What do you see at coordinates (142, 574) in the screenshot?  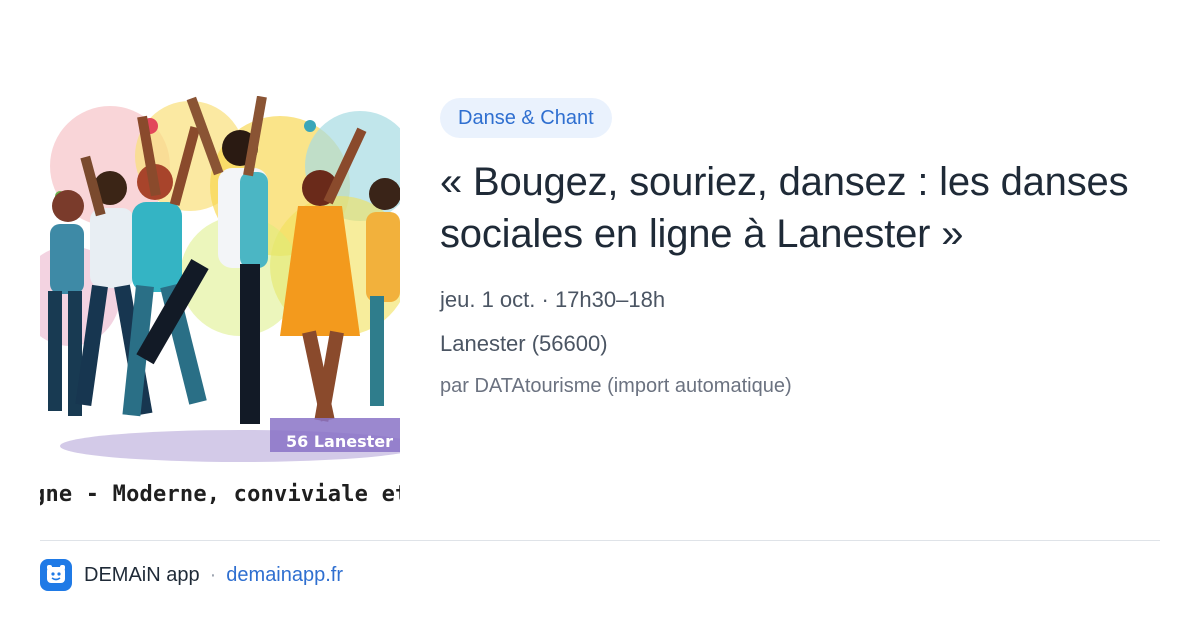 I see `app-name: DEMAiN app` at bounding box center [142, 574].